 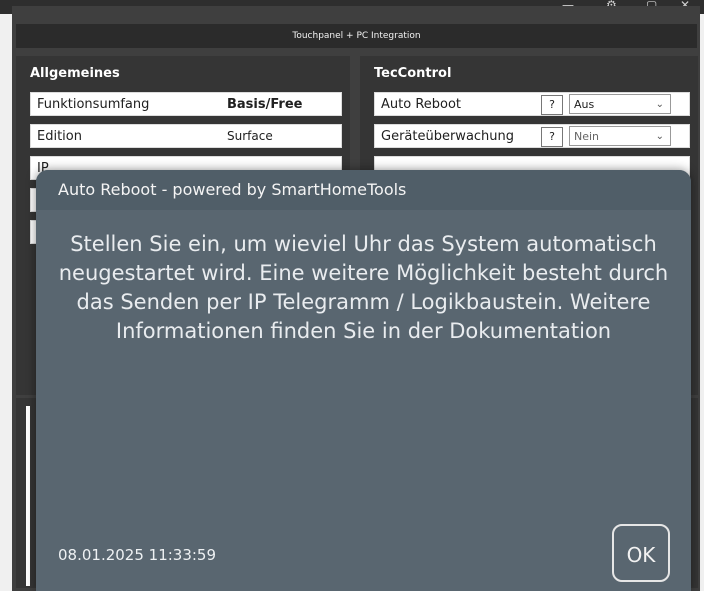 I want to click on ok-button: OK, so click(x=641, y=553).